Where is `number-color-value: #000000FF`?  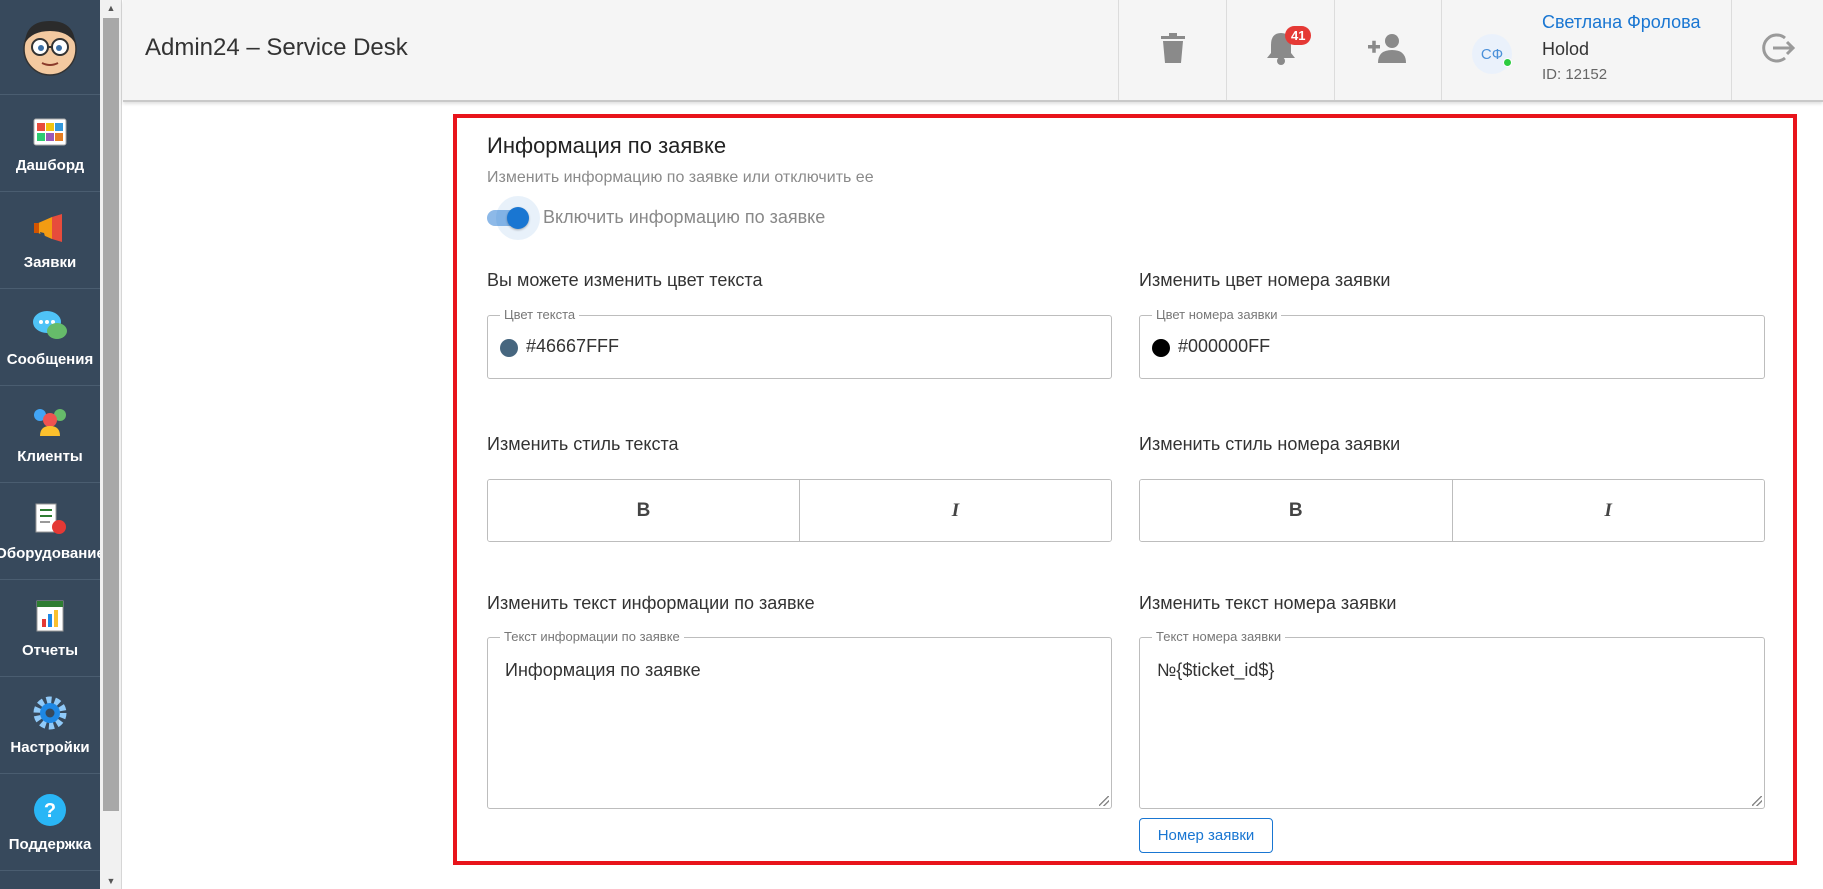 number-color-value: #000000FF is located at coordinates (1224, 346).